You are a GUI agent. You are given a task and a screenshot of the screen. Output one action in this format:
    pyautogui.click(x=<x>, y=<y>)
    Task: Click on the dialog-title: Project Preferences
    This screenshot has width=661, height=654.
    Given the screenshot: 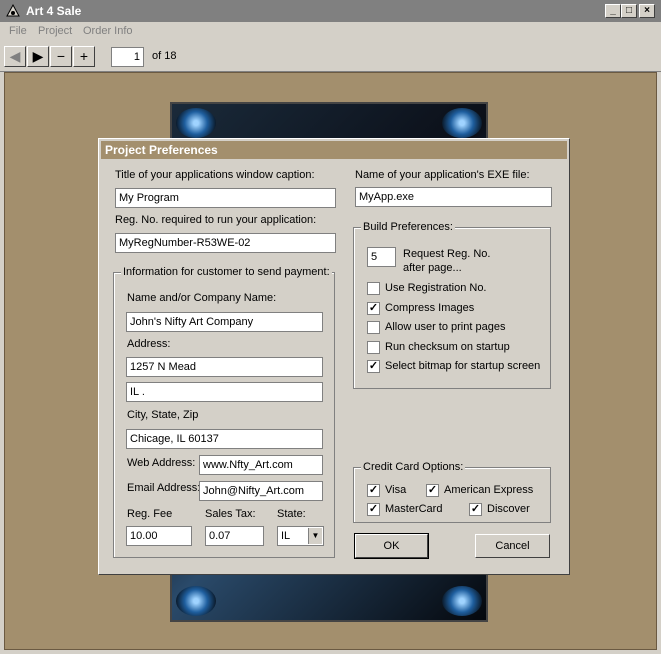 What is the action you would take?
    pyautogui.click(x=161, y=150)
    